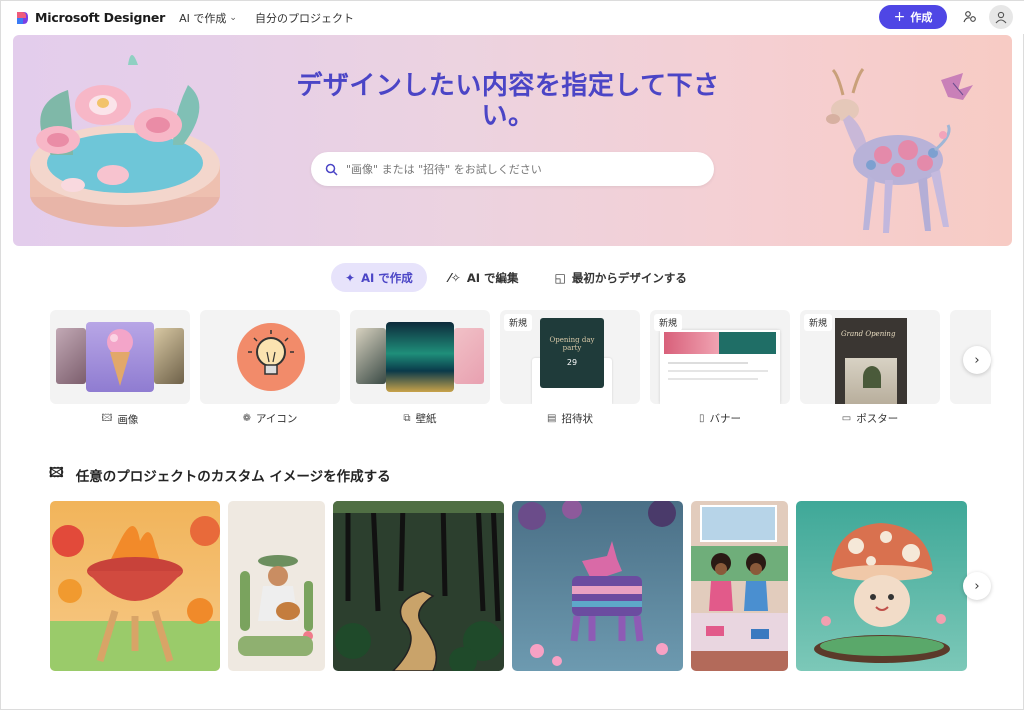 Image resolution: width=1024 pixels, height=710 pixels. I want to click on template-thumb-poster: 新規 Grand Opening, so click(870, 357).